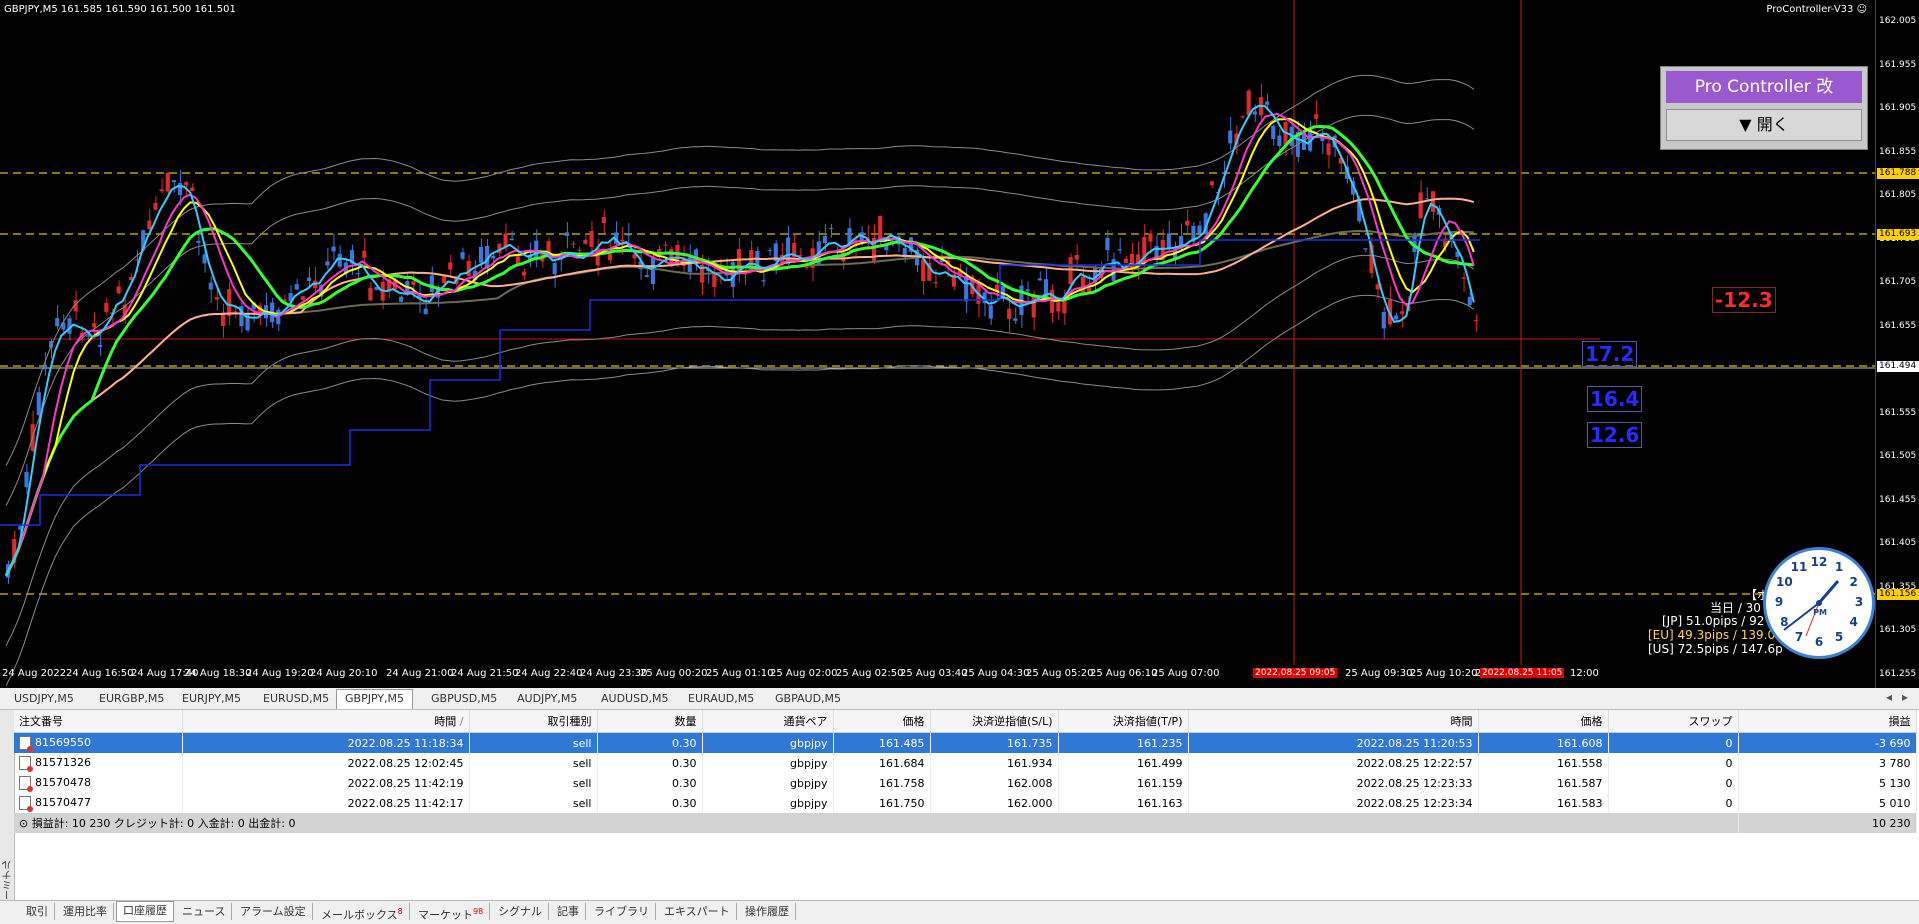  Describe the element at coordinates (520, 911) in the screenshot. I see `terminal-tab: シグナル` at that location.